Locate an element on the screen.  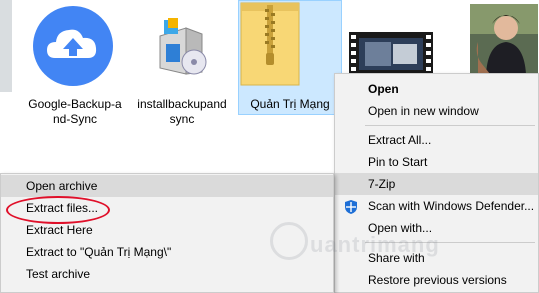
file-label: Quản Trị Mạng is located at coordinates (290, 104).